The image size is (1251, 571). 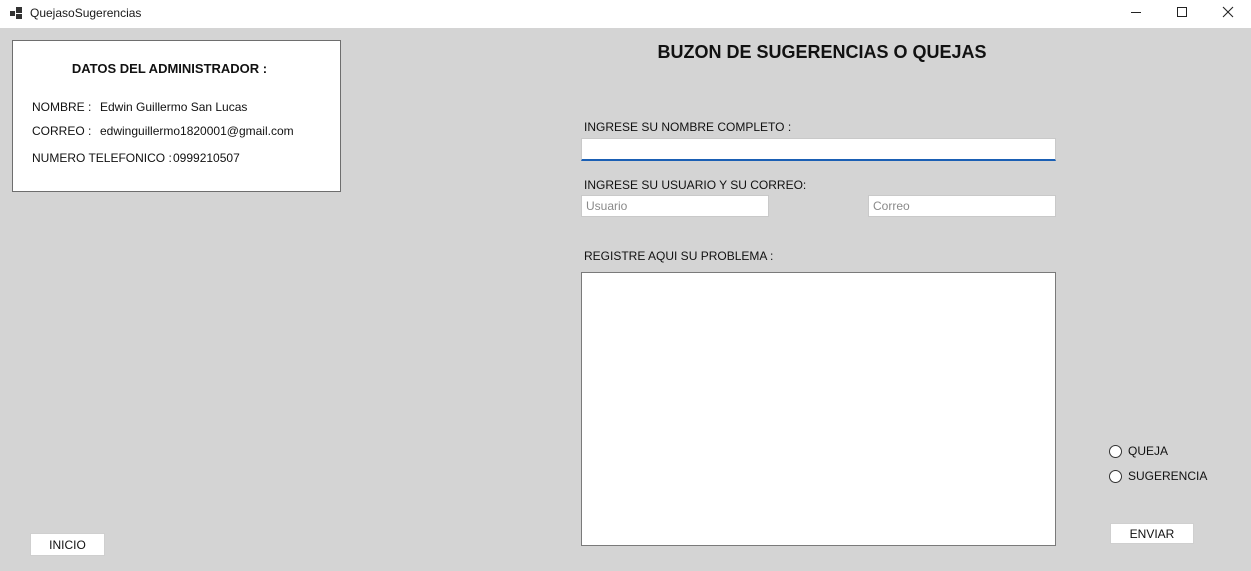 I want to click on radio-sugerencia-label: SUGERENCIA, so click(x=1167, y=476).